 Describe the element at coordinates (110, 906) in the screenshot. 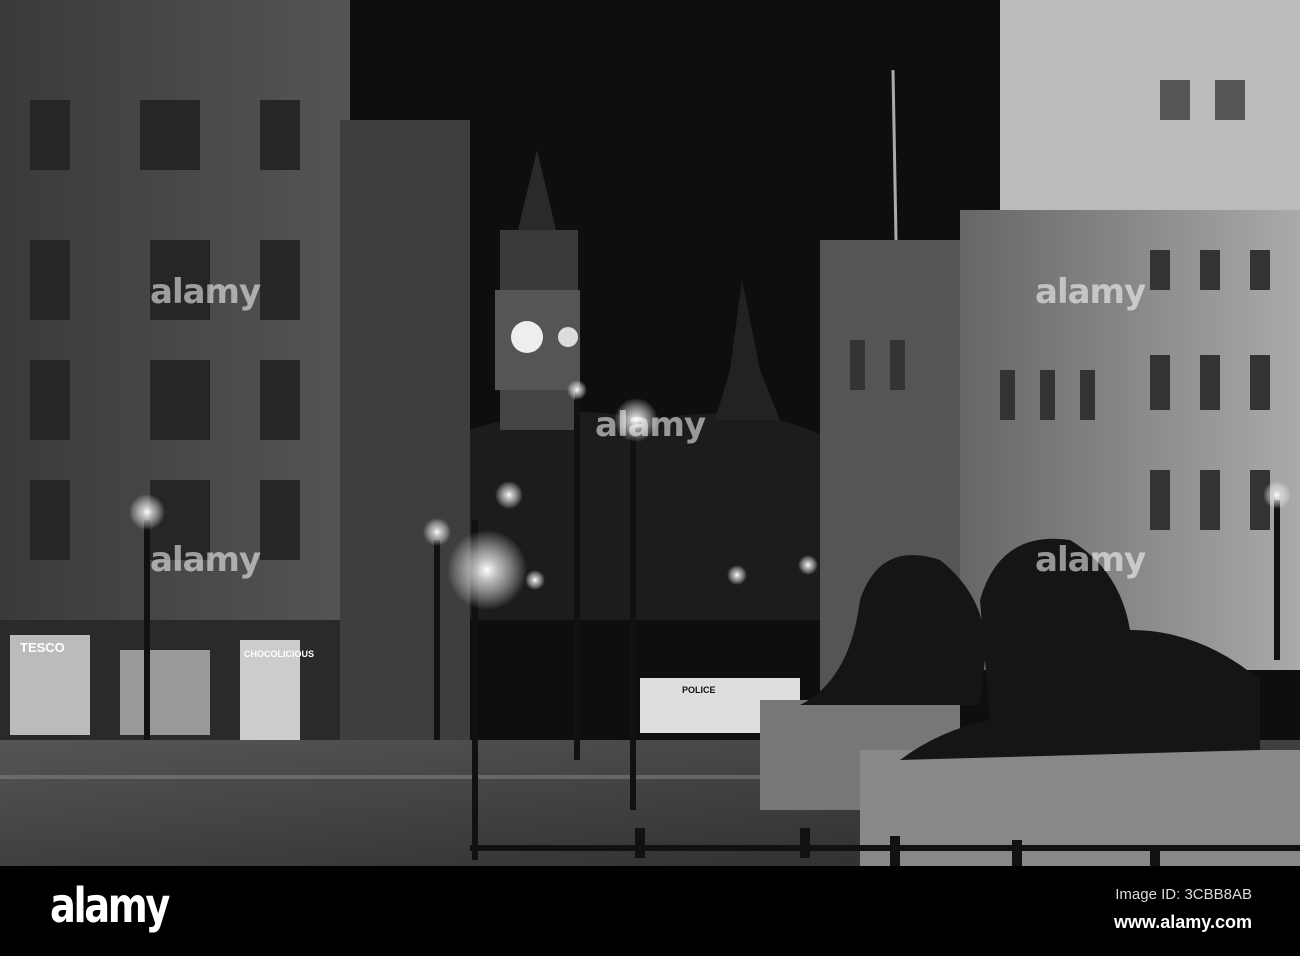

I see `alamy-logo: alamy` at that location.